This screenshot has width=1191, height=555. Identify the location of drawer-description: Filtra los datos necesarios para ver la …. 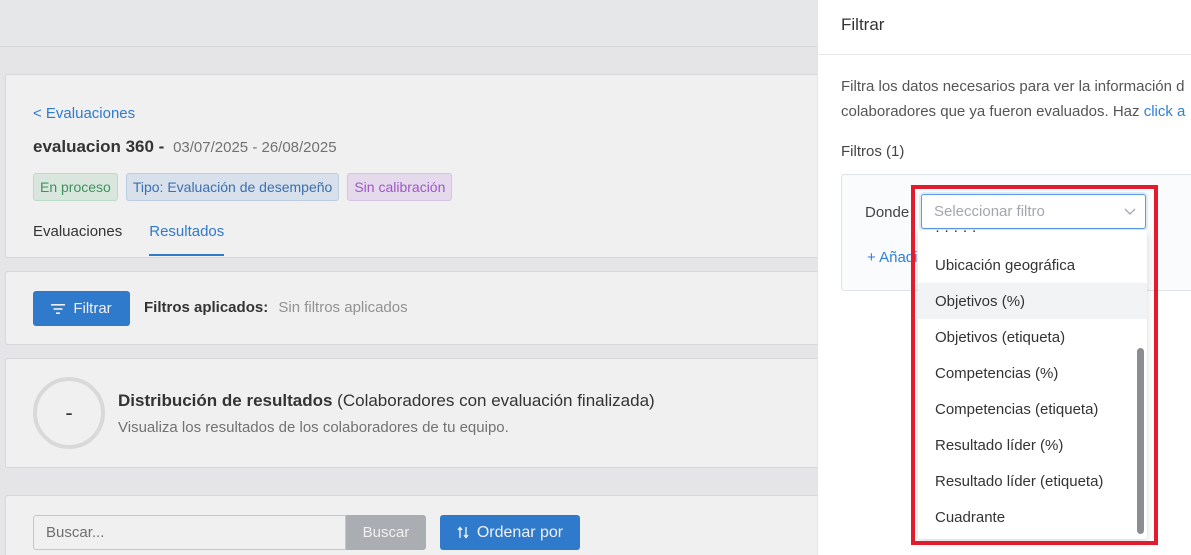
(1016, 99).